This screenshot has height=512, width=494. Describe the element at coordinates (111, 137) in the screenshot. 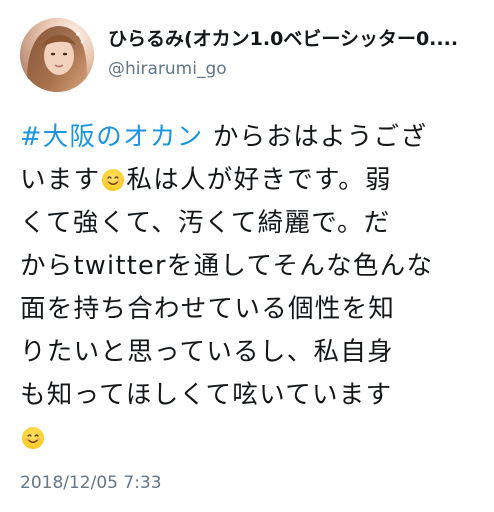

I see `hashtag-link: #大阪のオカン` at that location.